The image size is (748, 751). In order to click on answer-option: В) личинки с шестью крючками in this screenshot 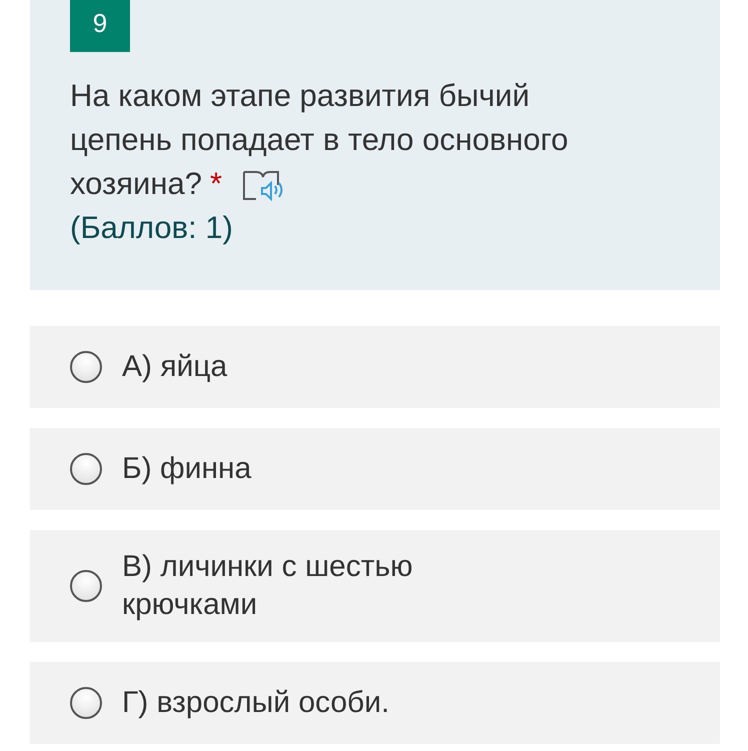, I will do `click(375, 586)`.